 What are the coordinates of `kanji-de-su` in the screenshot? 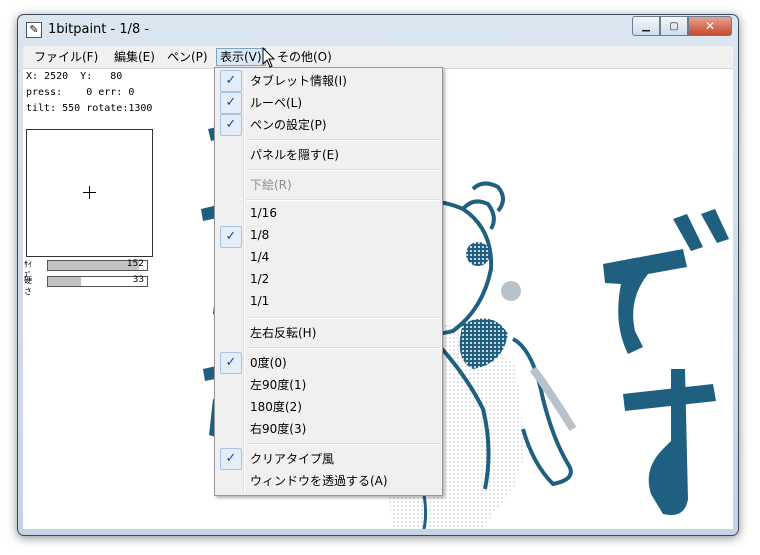 It's located at (666, 362).